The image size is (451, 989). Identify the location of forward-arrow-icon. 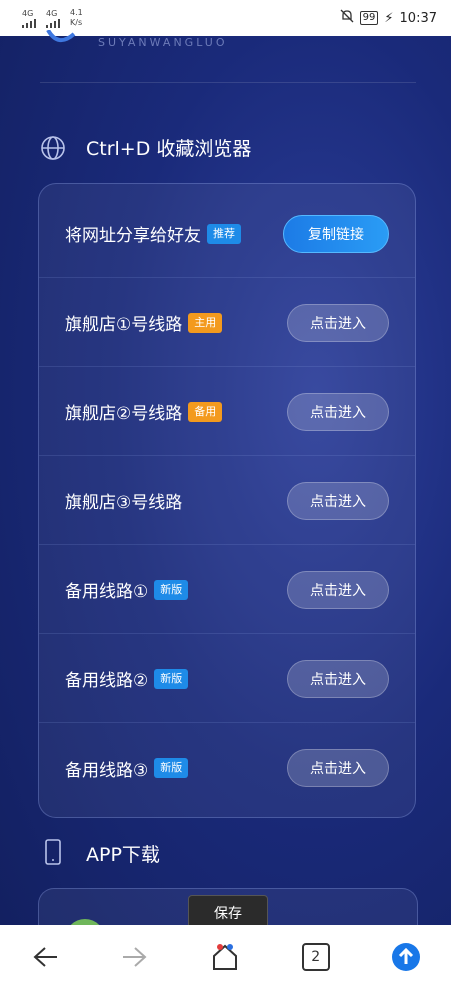
(135, 957).